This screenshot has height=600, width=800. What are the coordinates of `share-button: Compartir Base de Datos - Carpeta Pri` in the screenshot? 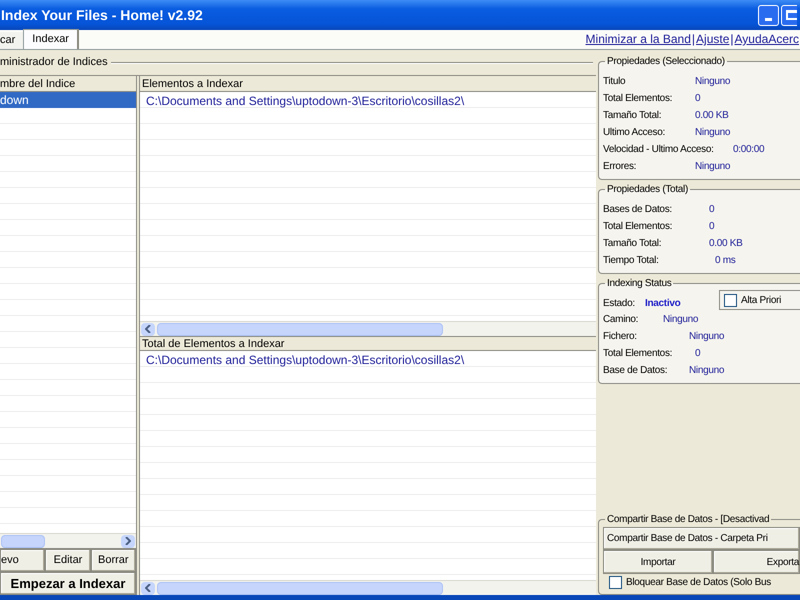 It's located at (701, 538).